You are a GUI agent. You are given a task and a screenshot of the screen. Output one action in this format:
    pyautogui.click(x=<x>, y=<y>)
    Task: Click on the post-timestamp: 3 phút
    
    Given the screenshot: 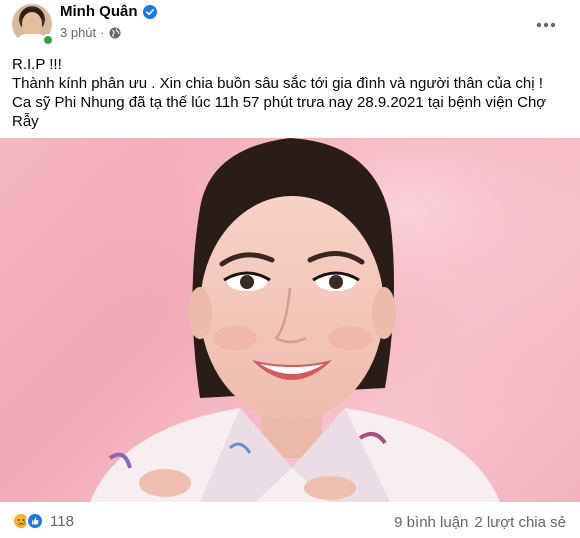 What is the action you would take?
    pyautogui.click(x=78, y=32)
    